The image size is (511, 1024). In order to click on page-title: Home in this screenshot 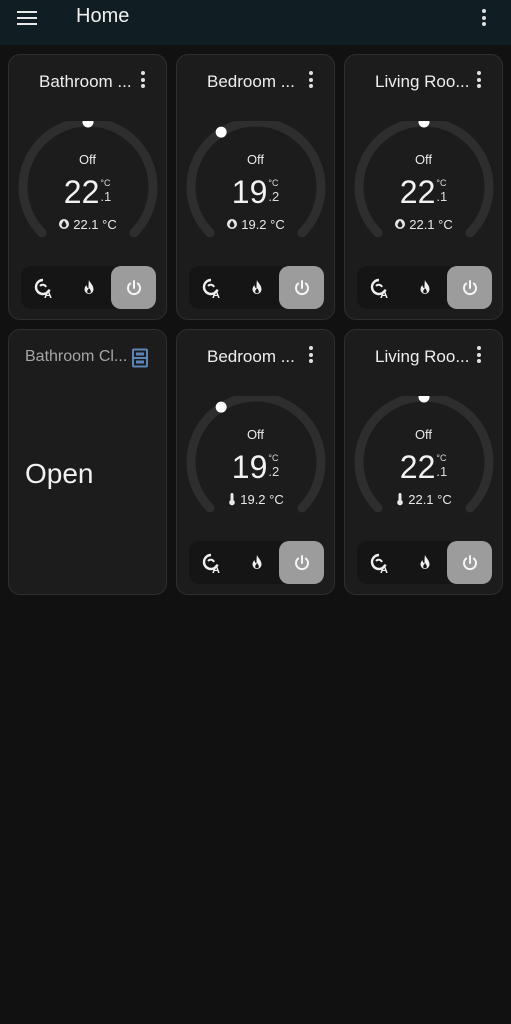, I will do `click(103, 16)`.